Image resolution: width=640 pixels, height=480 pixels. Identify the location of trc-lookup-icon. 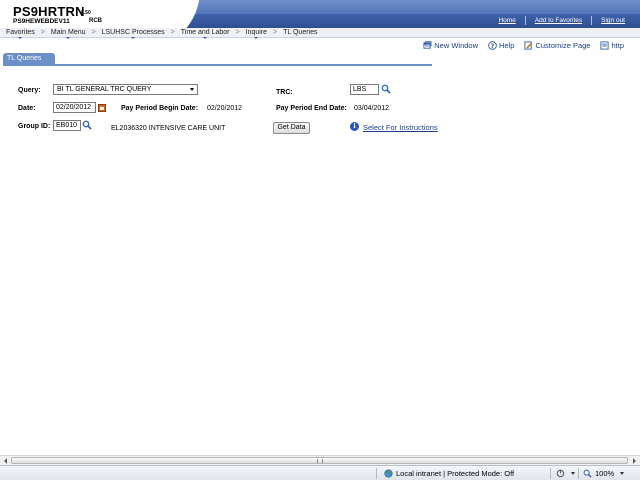
(386, 89).